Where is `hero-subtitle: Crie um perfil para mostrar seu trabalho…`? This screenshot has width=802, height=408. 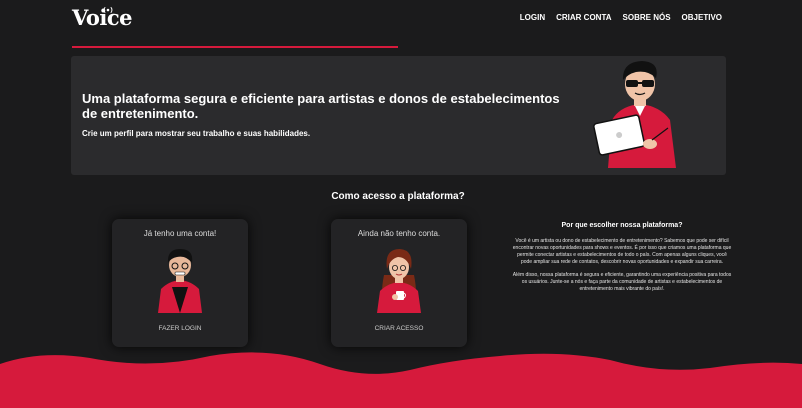 hero-subtitle: Crie um perfil para mostrar seu trabalho… is located at coordinates (196, 133).